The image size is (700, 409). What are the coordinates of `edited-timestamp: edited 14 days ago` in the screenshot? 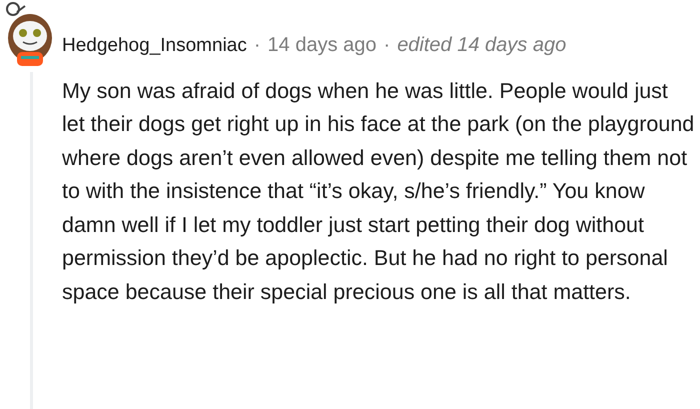 It's located at (481, 45).